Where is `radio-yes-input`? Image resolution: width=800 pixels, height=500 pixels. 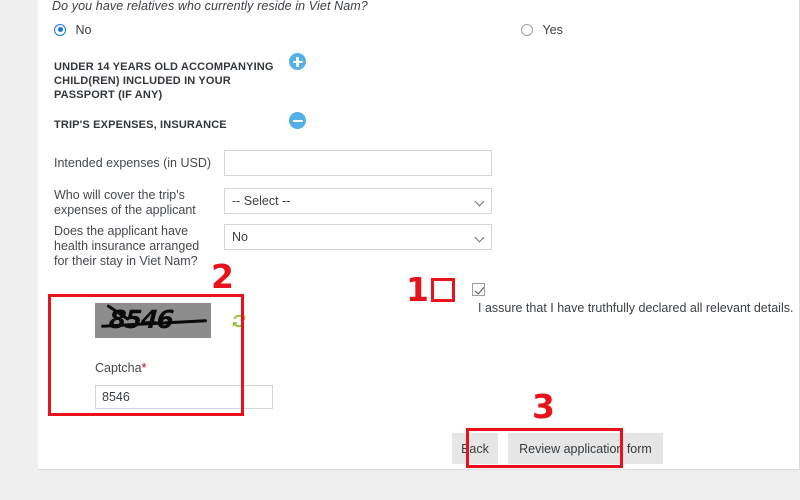 radio-yes-input is located at coordinates (527, 29).